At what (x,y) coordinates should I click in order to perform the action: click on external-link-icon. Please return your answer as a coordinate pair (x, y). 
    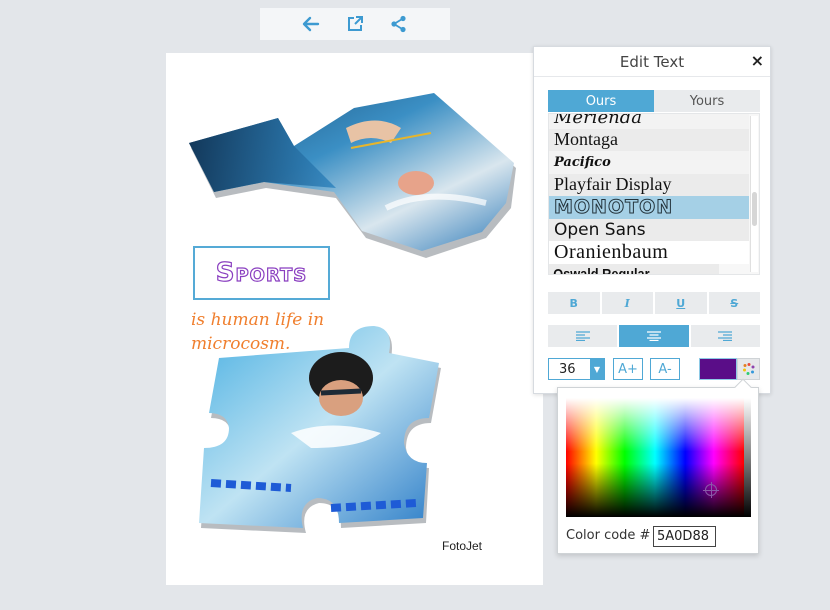
    Looking at the image, I should click on (355, 23).